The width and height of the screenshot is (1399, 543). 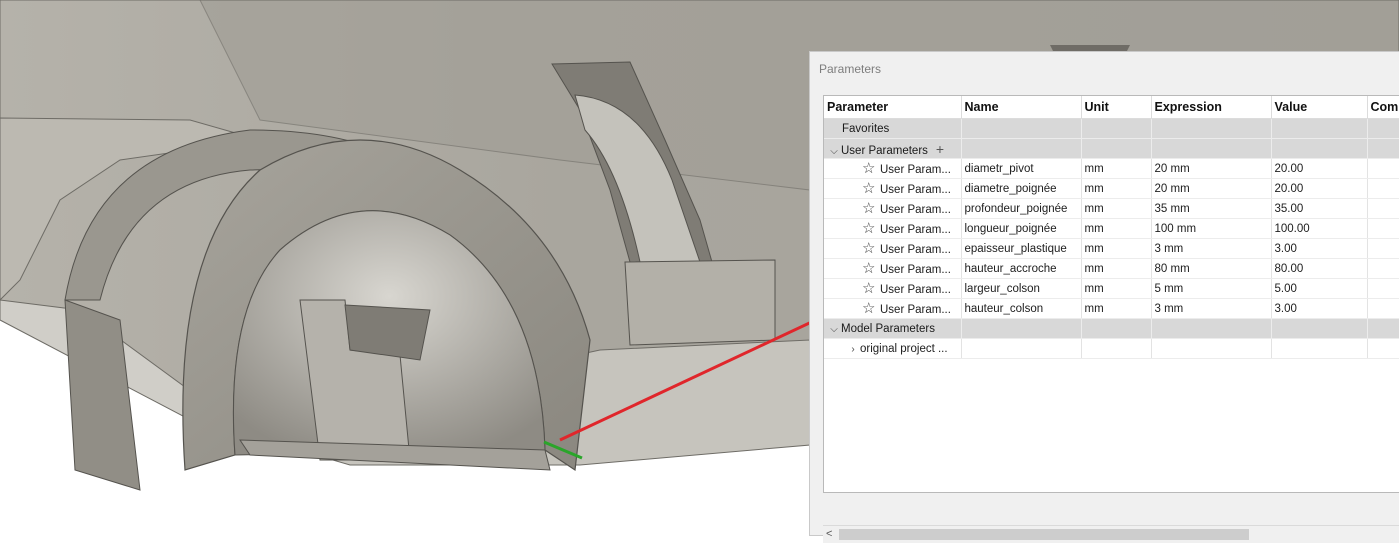 I want to click on scrollbar-thumb, so click(x=1044, y=534).